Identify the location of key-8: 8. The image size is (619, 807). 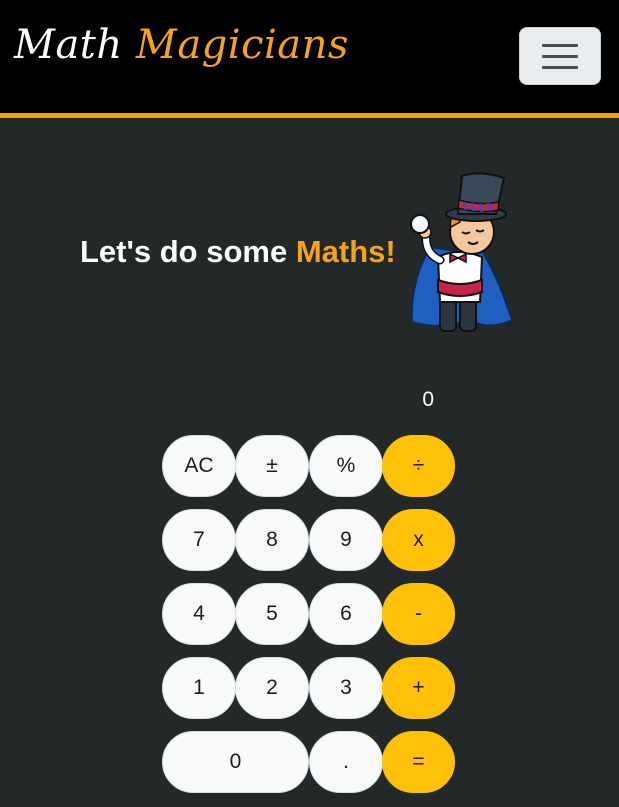
(272, 540).